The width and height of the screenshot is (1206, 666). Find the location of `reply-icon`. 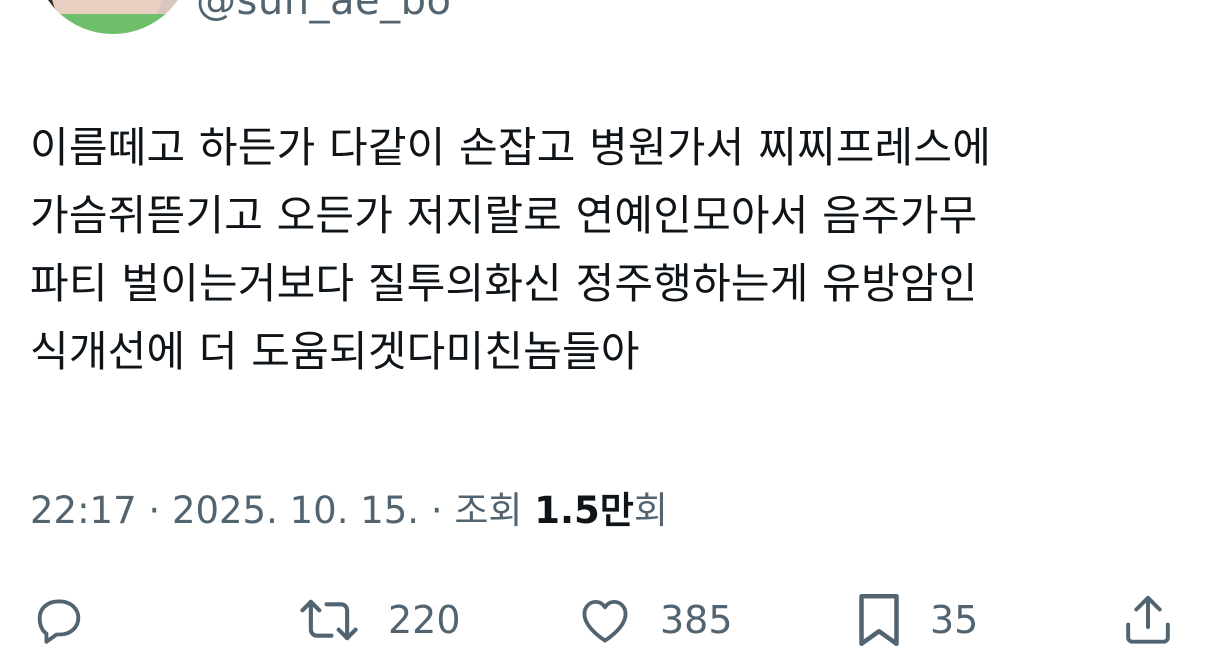

reply-icon is located at coordinates (59, 620).